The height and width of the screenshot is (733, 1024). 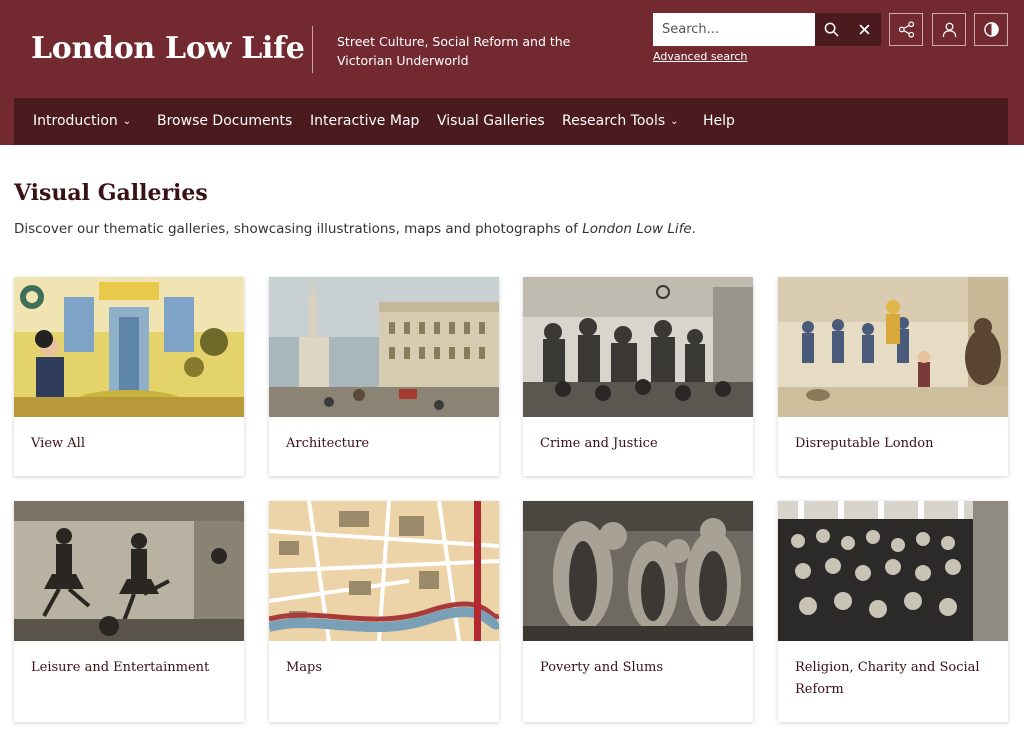 What do you see at coordinates (614, 121) in the screenshot?
I see `nav-item-label: Research Tools` at bounding box center [614, 121].